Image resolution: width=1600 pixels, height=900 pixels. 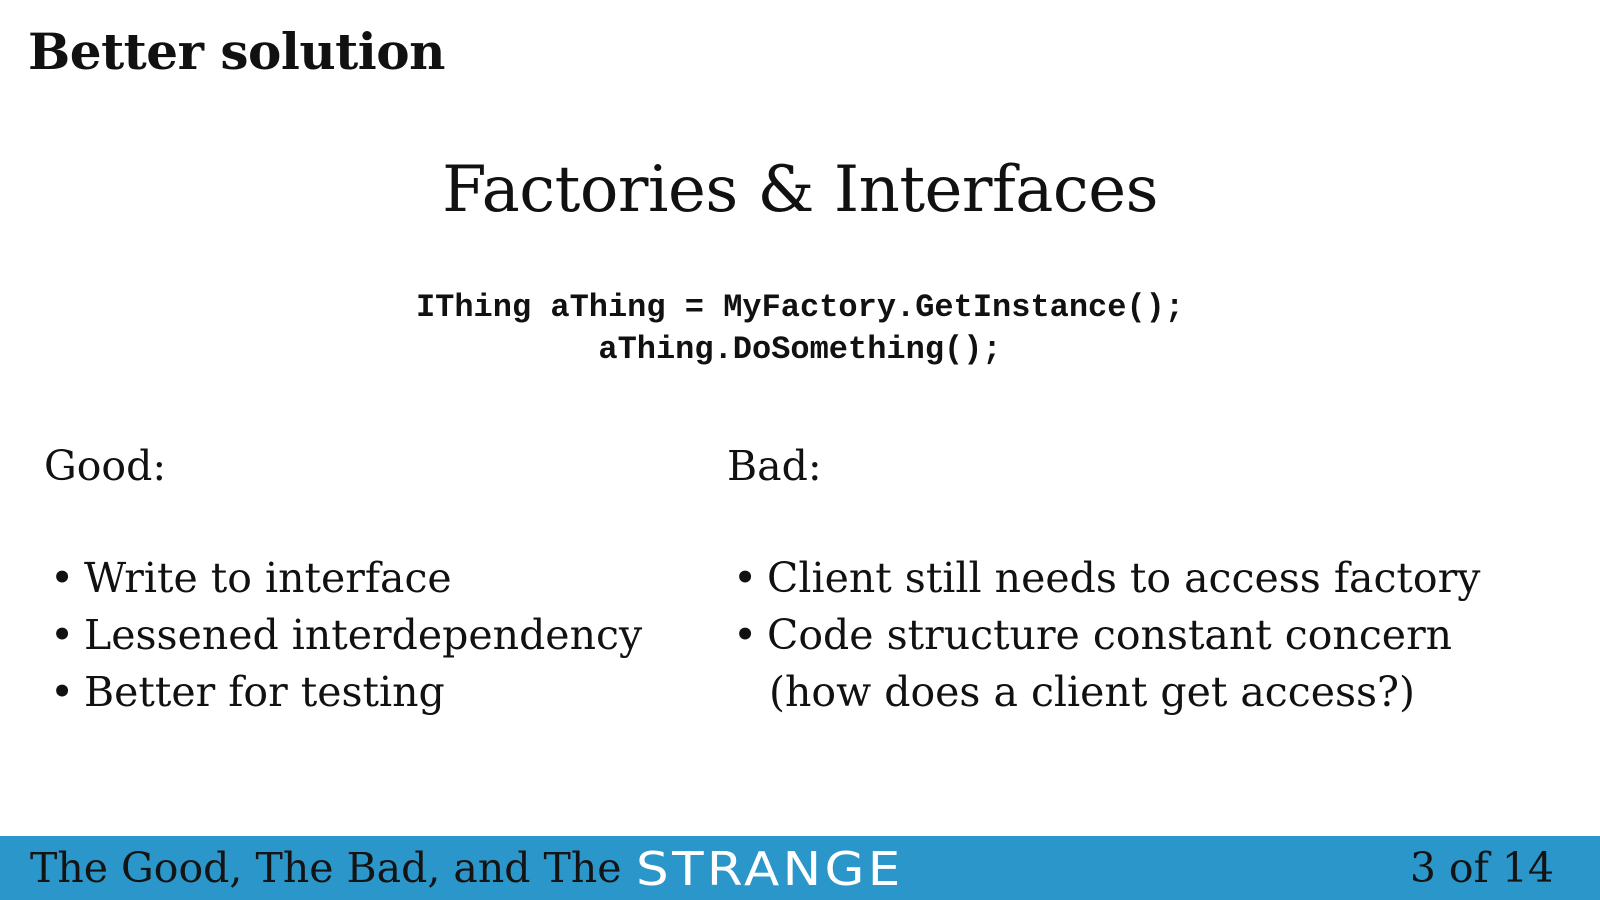 I want to click on list-item-text: Client still needs to access factory, so click(x=1124, y=578).